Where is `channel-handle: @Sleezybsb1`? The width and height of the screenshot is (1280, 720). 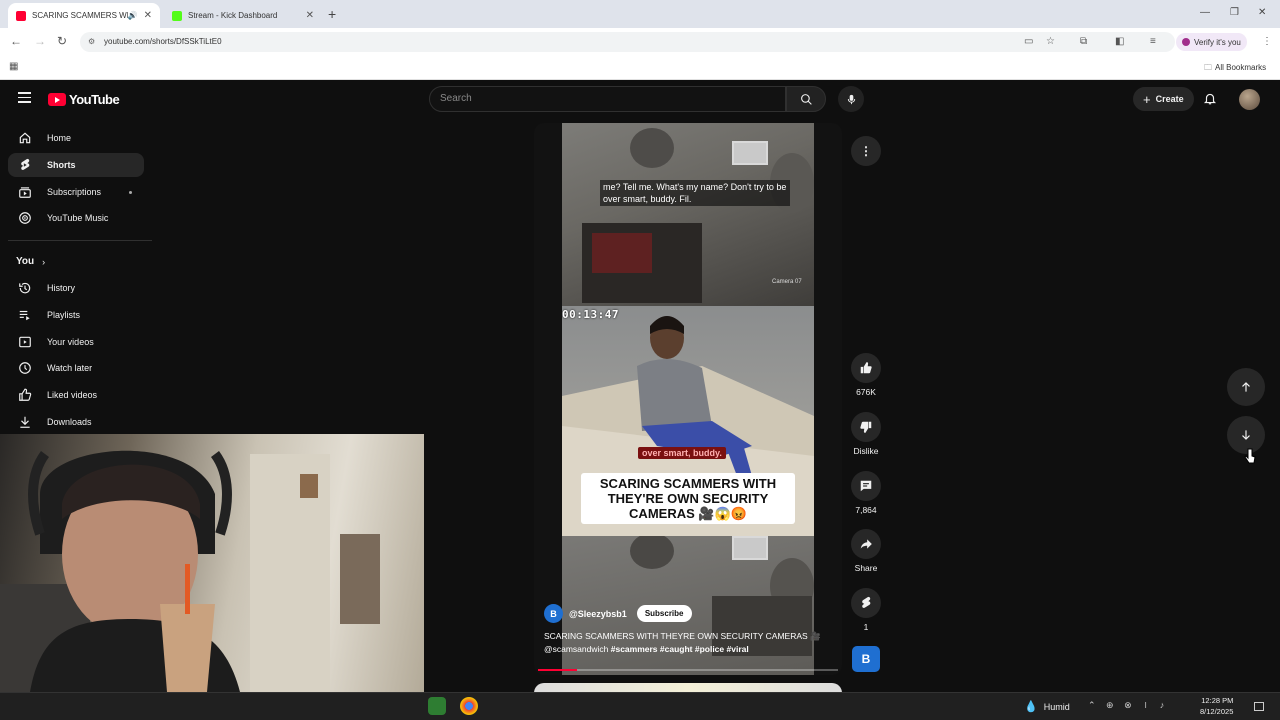
channel-handle: @Sleezybsb1 is located at coordinates (598, 614).